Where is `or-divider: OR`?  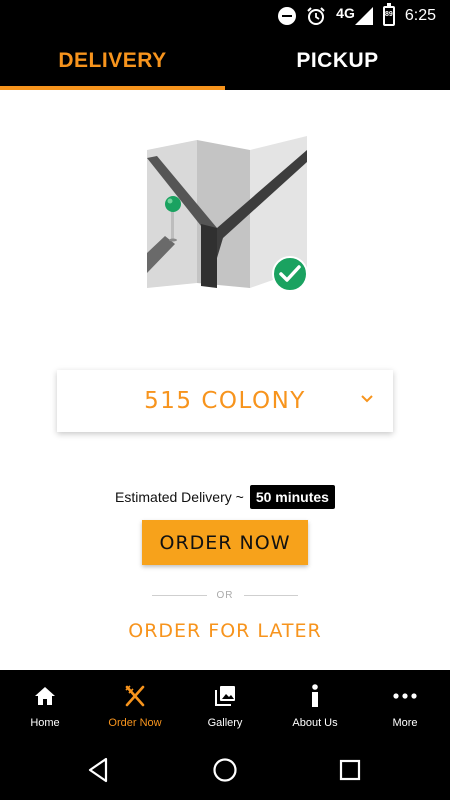
or-divider: OR is located at coordinates (225, 595).